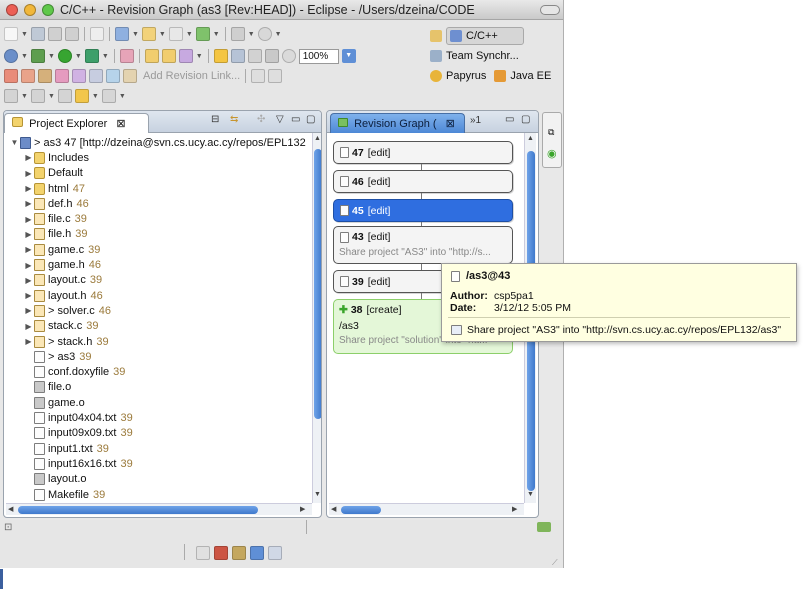 This screenshot has height=589, width=803. What do you see at coordinates (62, 76) in the screenshot?
I see `tag-icon` at bounding box center [62, 76].